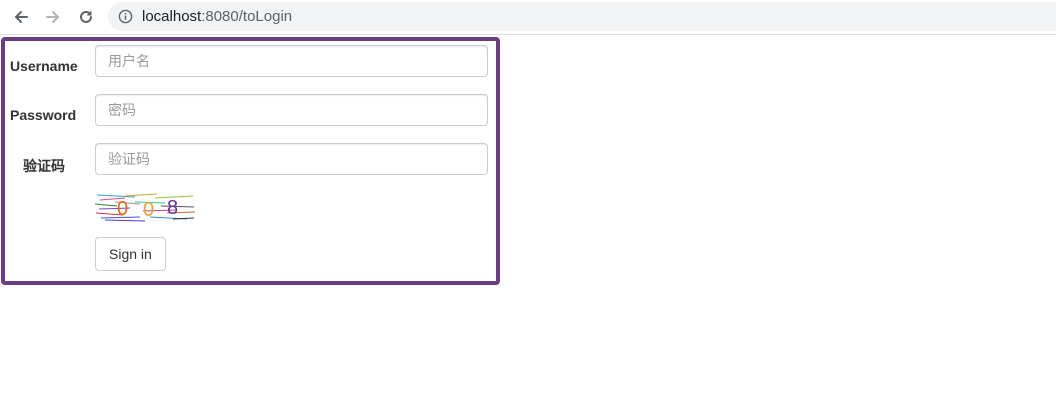 This screenshot has width=1056, height=414. I want to click on url-text: localhost:8080/toLogin, so click(217, 16).